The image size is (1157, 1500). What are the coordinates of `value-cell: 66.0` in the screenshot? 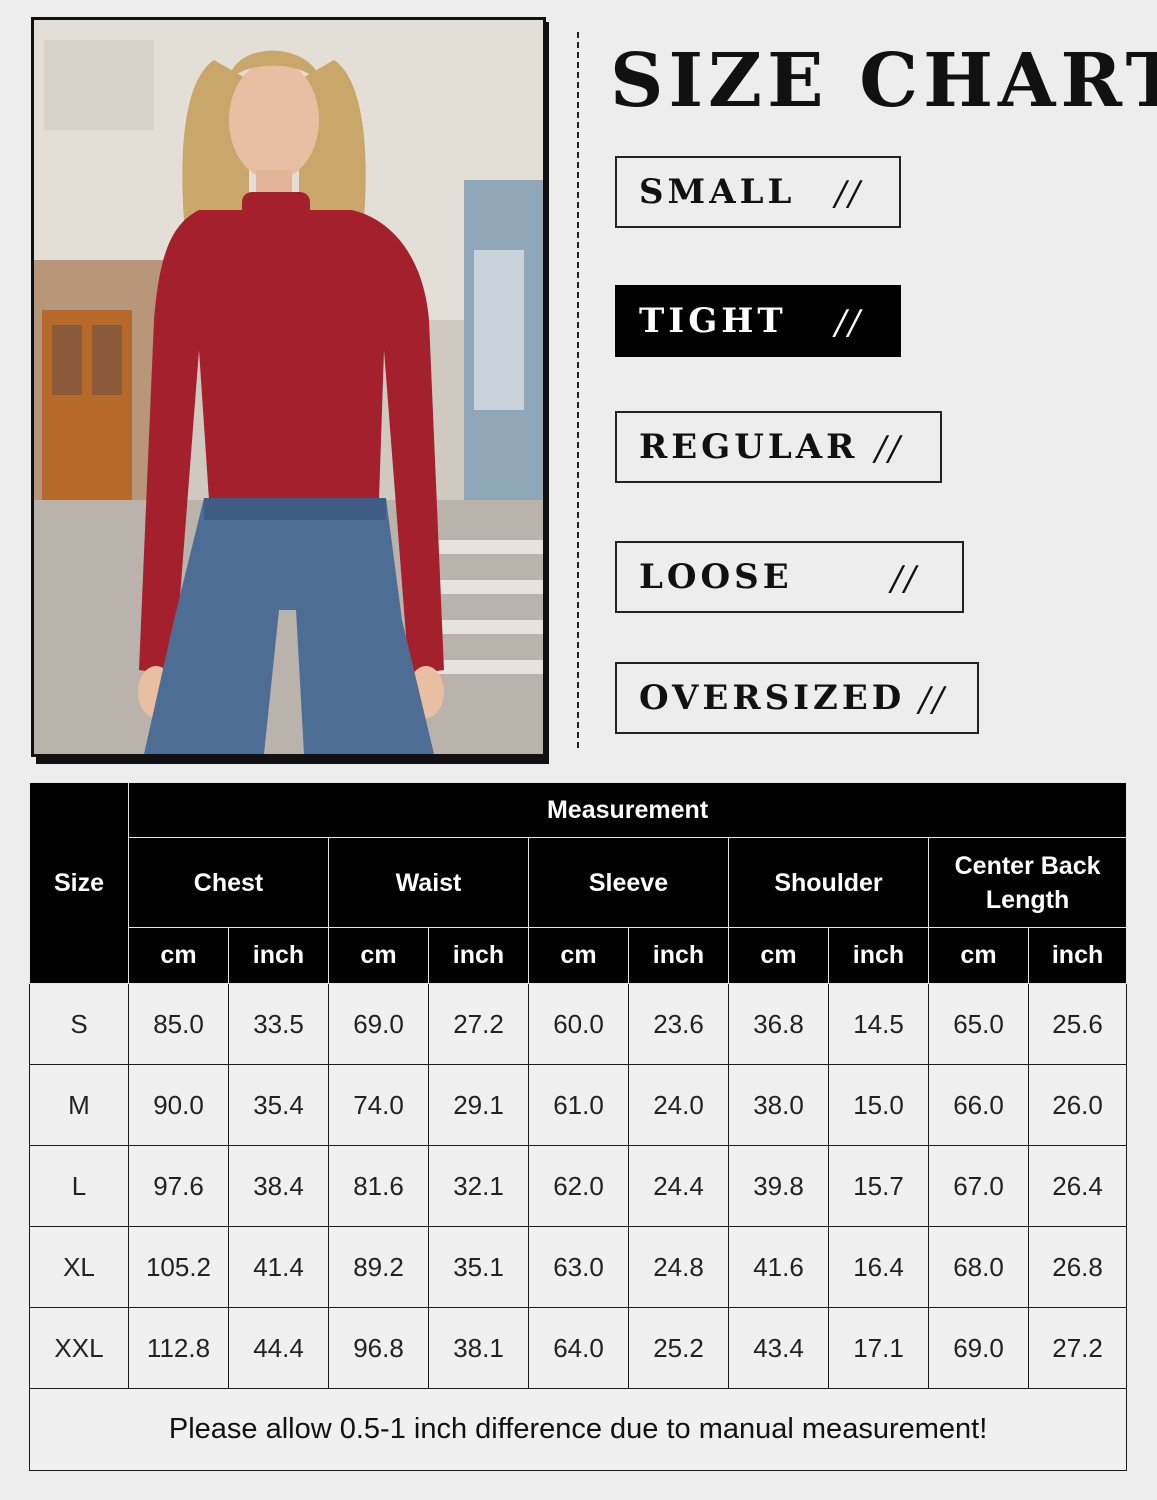 It's located at (978, 1105).